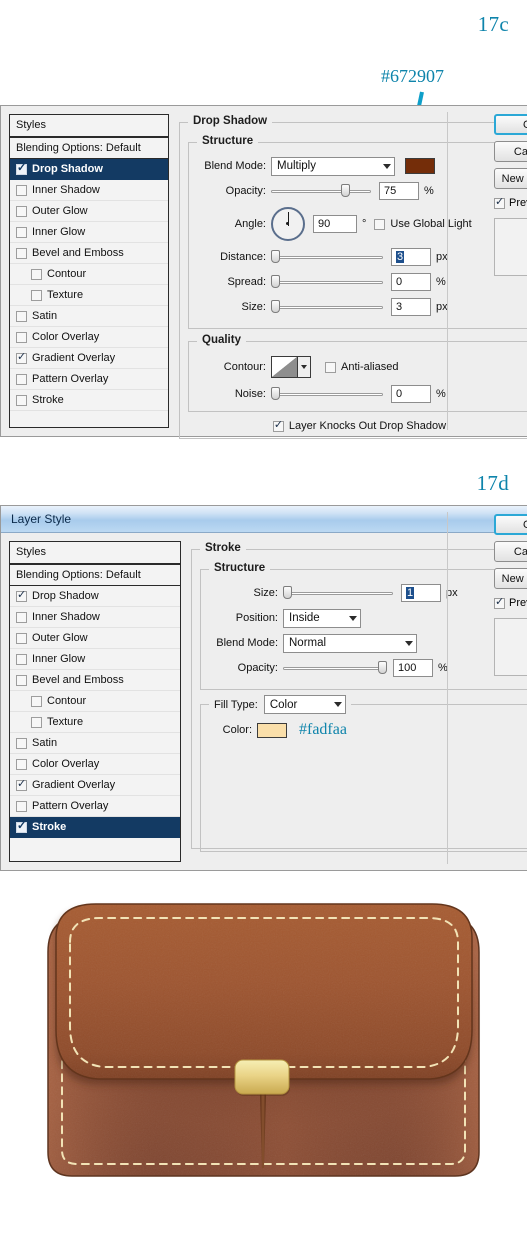 The image size is (527, 1235). Describe the element at coordinates (66, 764) in the screenshot. I see `style-label: Color Overlay` at that location.